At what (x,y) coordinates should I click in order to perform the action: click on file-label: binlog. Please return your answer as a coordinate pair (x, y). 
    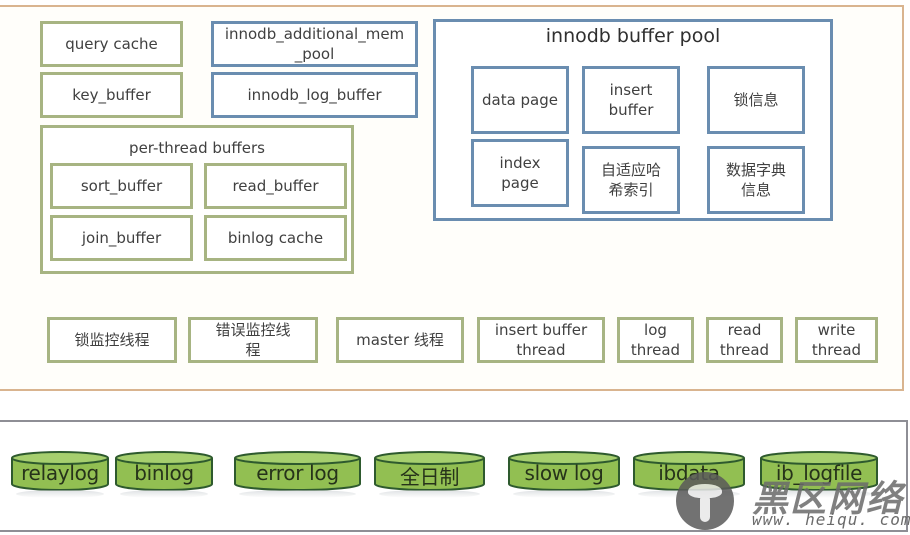
    Looking at the image, I should click on (164, 473).